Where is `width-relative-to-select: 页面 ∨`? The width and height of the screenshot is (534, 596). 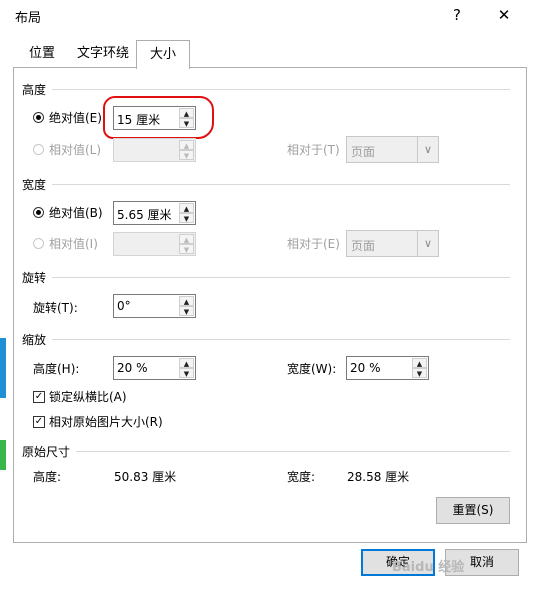 width-relative-to-select: 页面 ∨ is located at coordinates (392, 243).